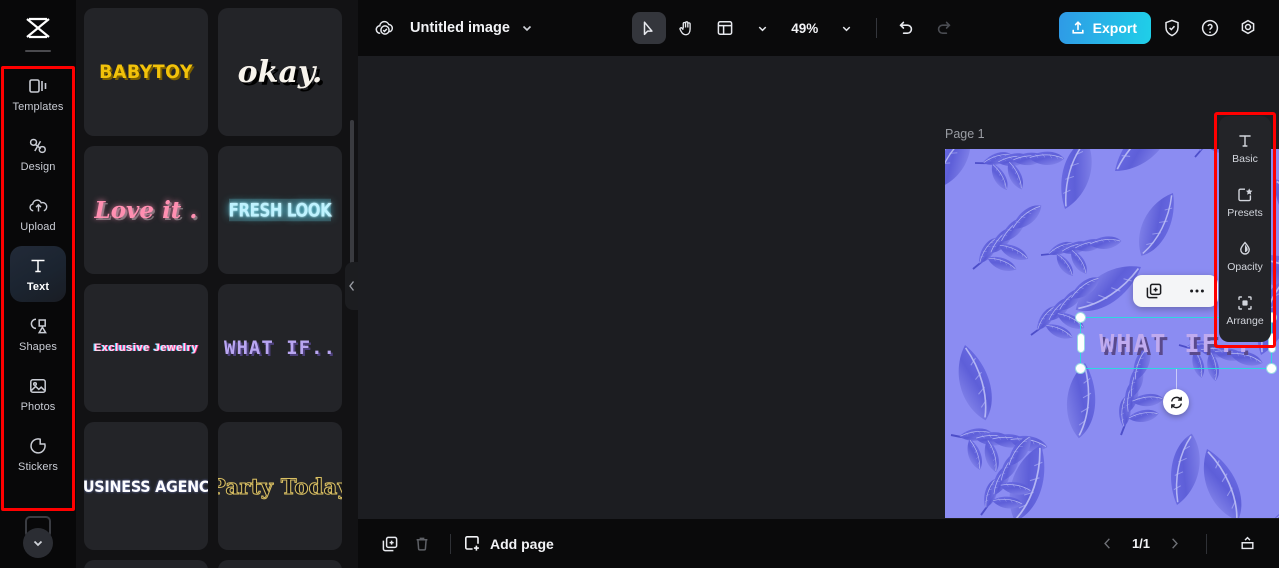 This screenshot has width=1279, height=568. Describe the element at coordinates (146, 486) in the screenshot. I see `template-card: BUSINESS AGENCY` at that location.